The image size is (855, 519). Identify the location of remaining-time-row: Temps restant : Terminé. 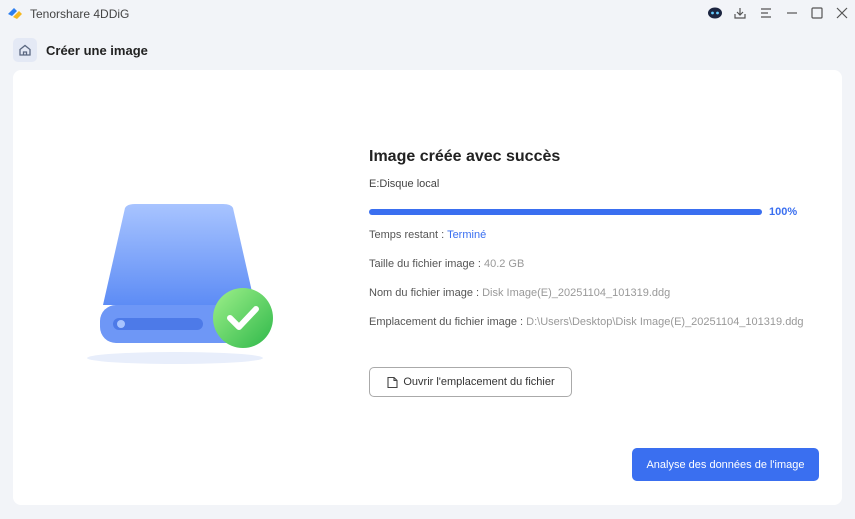
(427, 235).